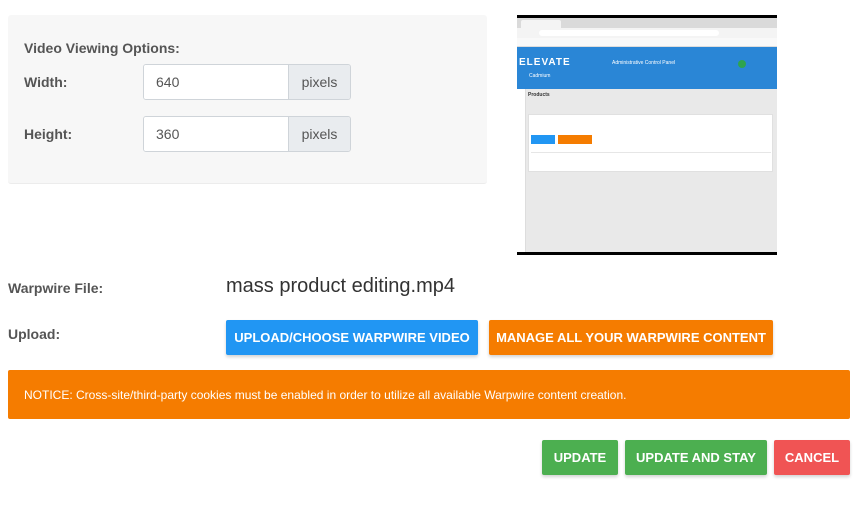  Describe the element at coordinates (812, 457) in the screenshot. I see `cancel-button: CANCEL` at that location.